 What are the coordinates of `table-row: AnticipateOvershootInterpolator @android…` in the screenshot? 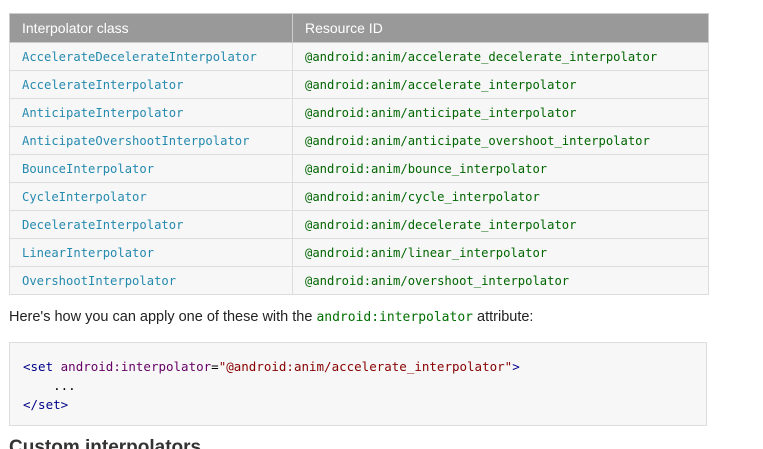 It's located at (359, 140).